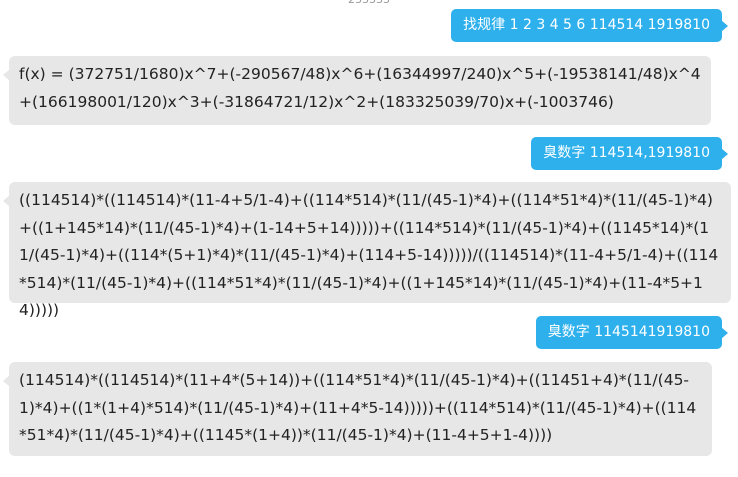 This screenshot has height=477, width=738. I want to click on outgoing-message-bubble: 臭数字 114514,1919810, so click(629, 153).